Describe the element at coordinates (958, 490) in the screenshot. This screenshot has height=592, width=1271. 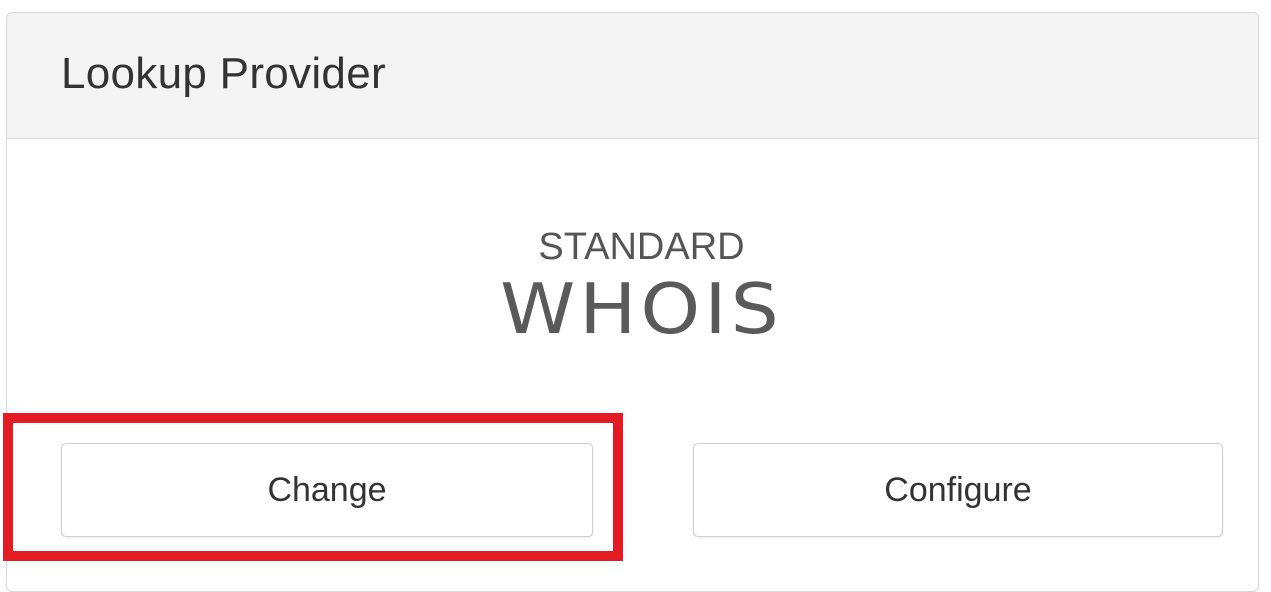
I see `configure-button: Configure` at that location.